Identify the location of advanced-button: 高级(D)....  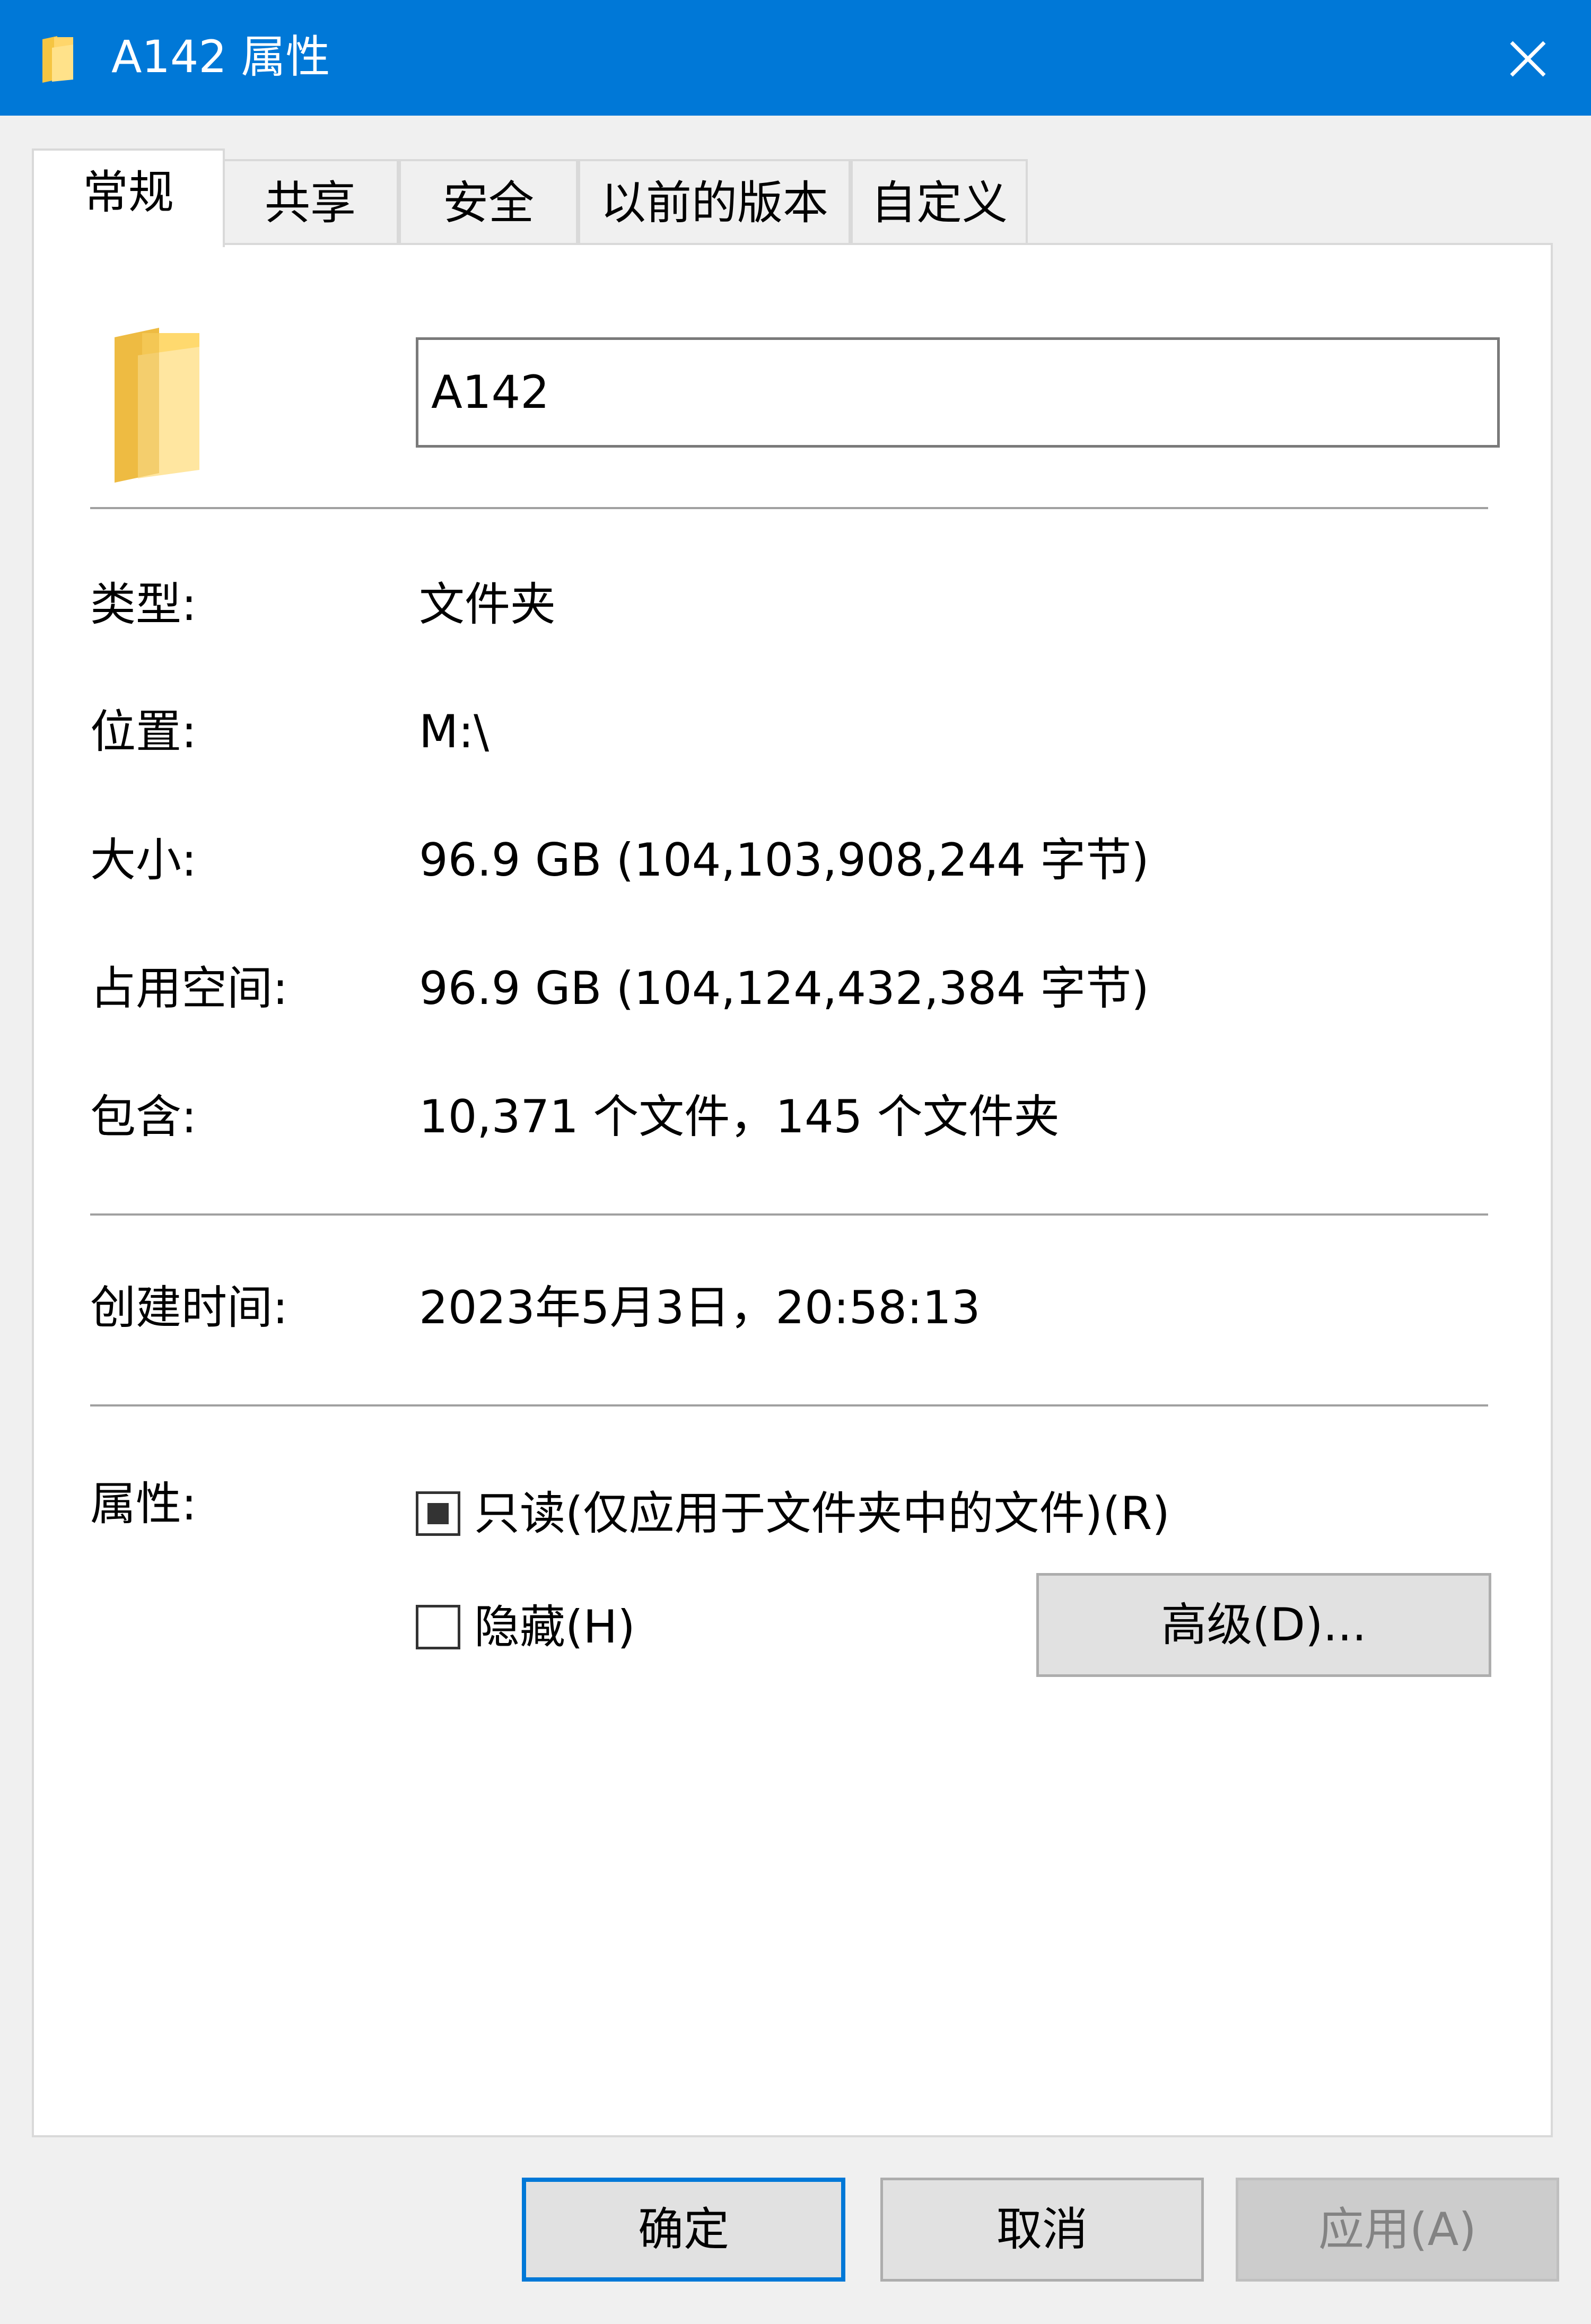
(1263, 1625).